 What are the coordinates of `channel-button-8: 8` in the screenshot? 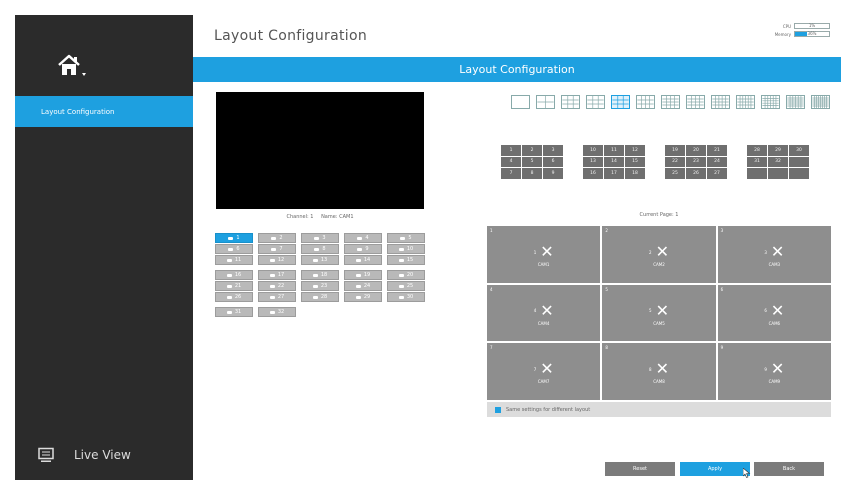 It's located at (320, 249).